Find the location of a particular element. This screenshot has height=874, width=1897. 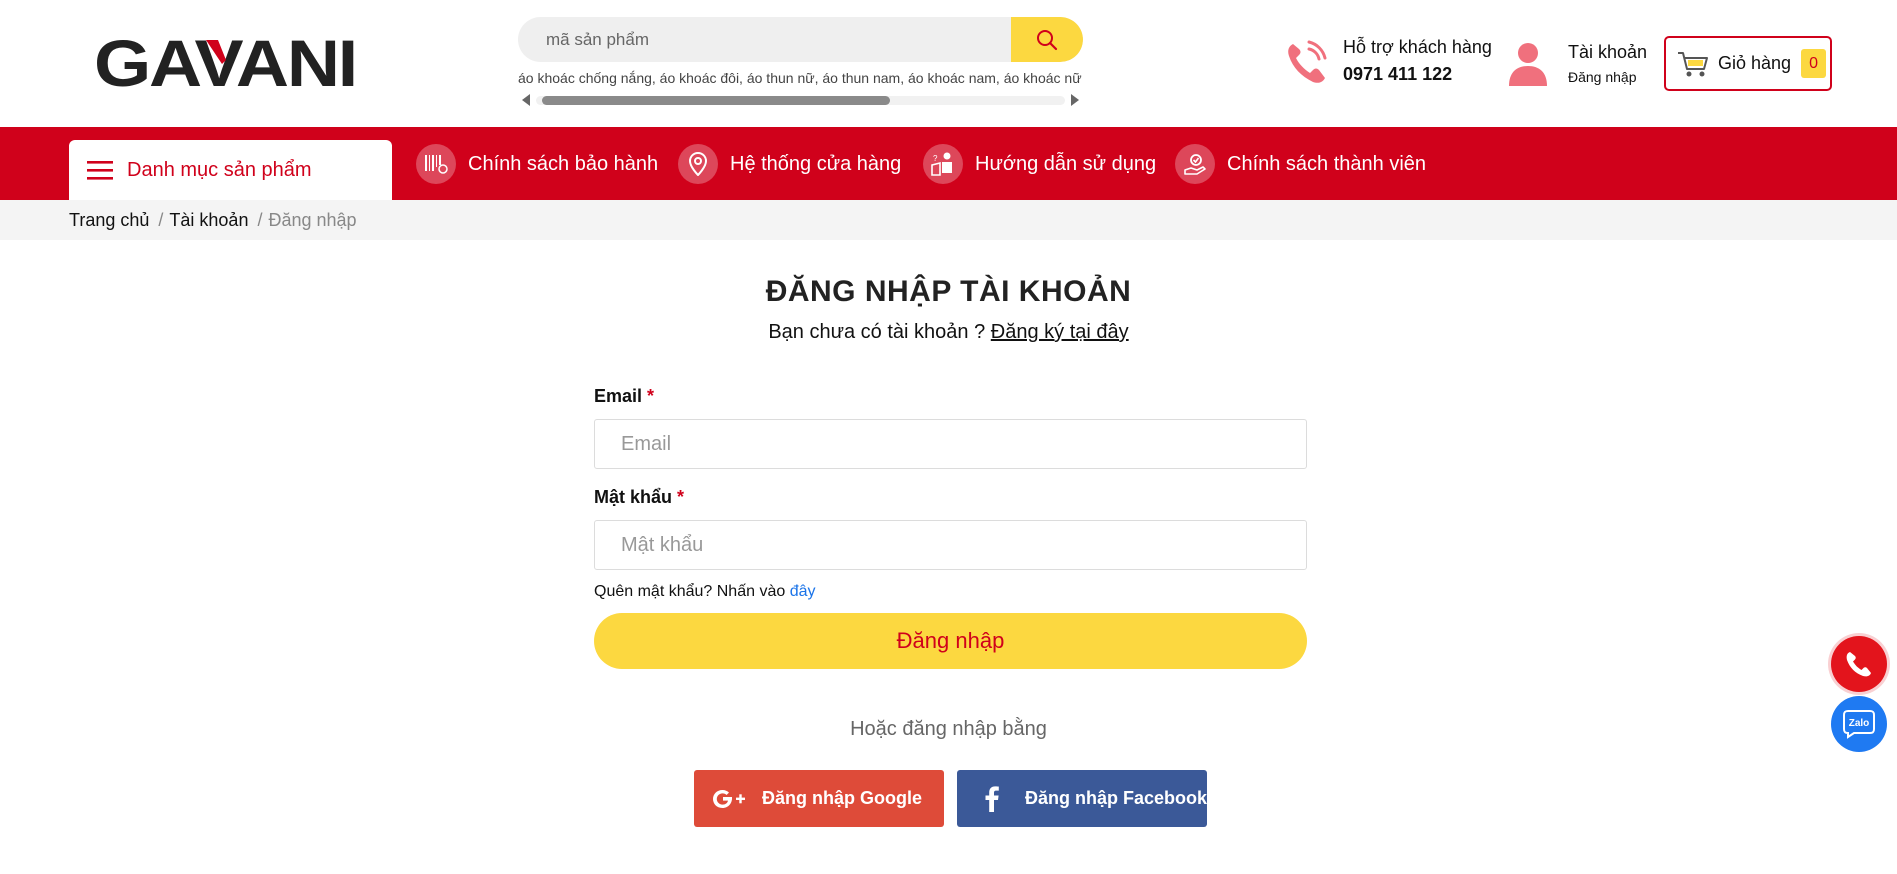

support-phone: 0971 411 122 is located at coordinates (1417, 74).